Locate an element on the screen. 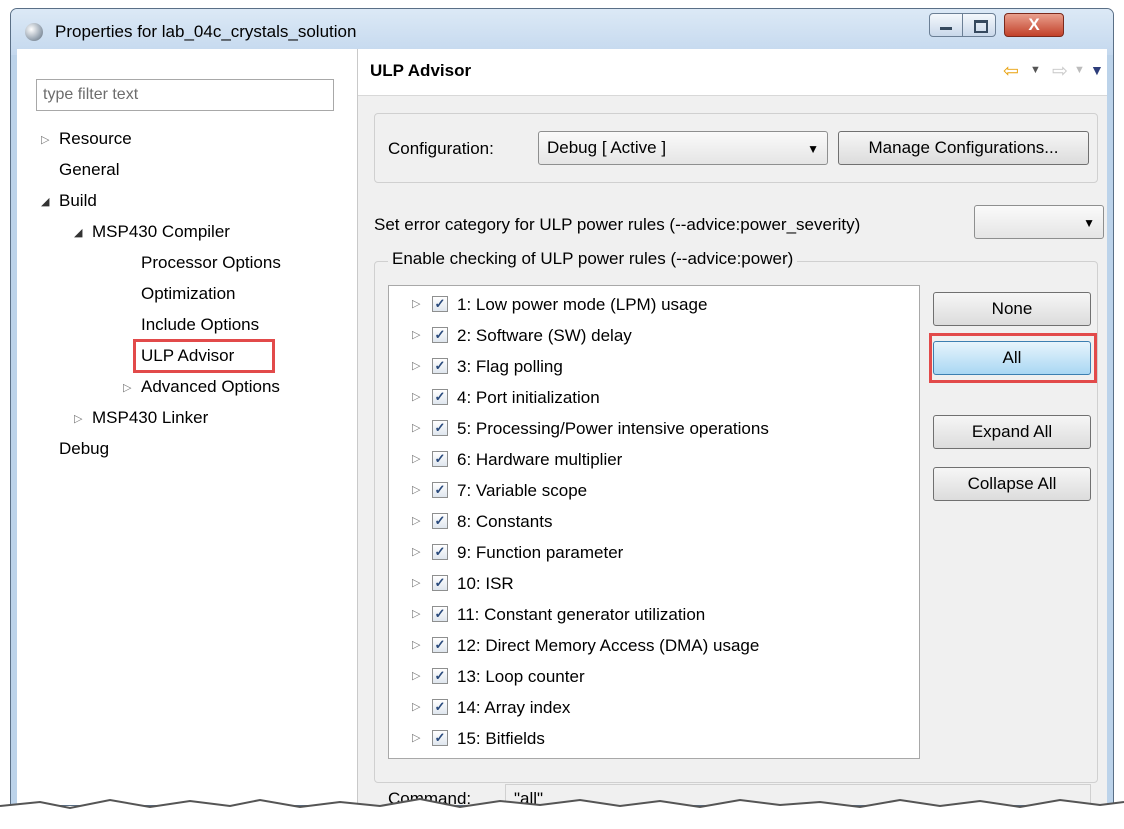 The width and height of the screenshot is (1124, 829). rule-label: 8: Constants is located at coordinates (505, 521).